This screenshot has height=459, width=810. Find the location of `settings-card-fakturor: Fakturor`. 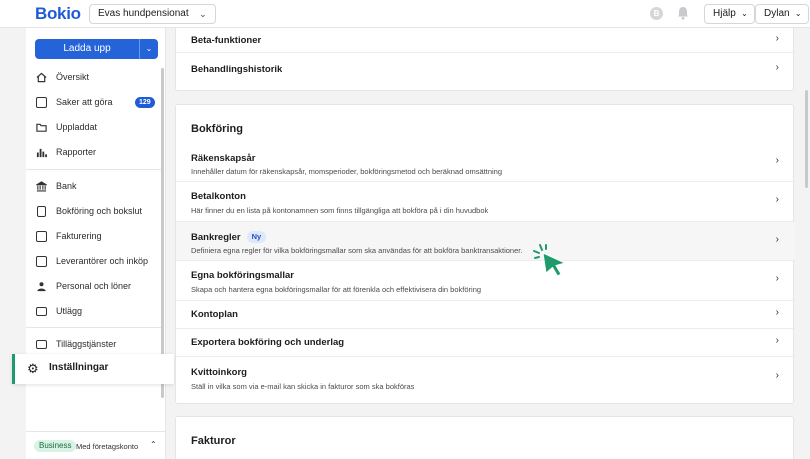

settings-card-fakturor: Fakturor is located at coordinates (484, 437).